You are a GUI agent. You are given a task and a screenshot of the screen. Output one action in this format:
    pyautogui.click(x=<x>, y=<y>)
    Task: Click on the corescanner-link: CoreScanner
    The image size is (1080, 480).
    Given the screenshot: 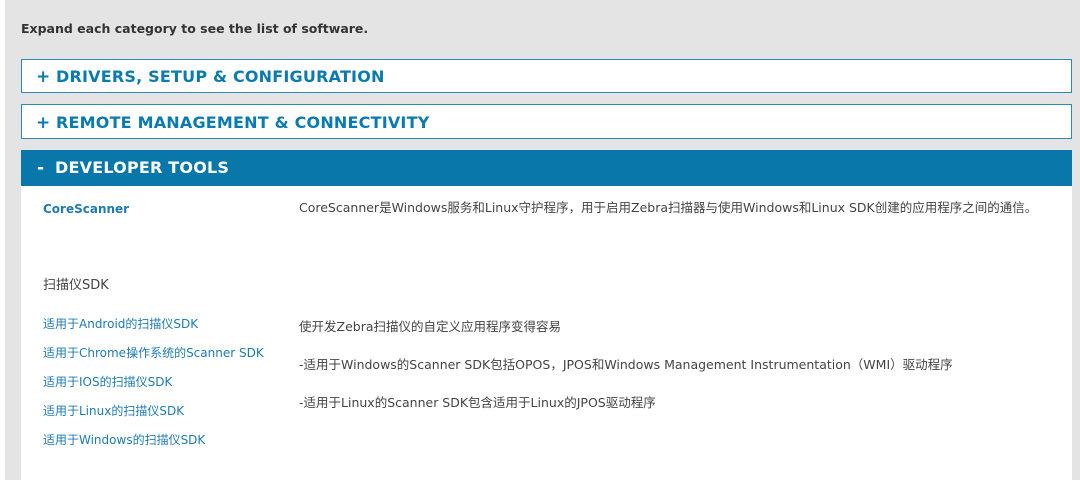 What is the action you would take?
    pyautogui.click(x=86, y=209)
    